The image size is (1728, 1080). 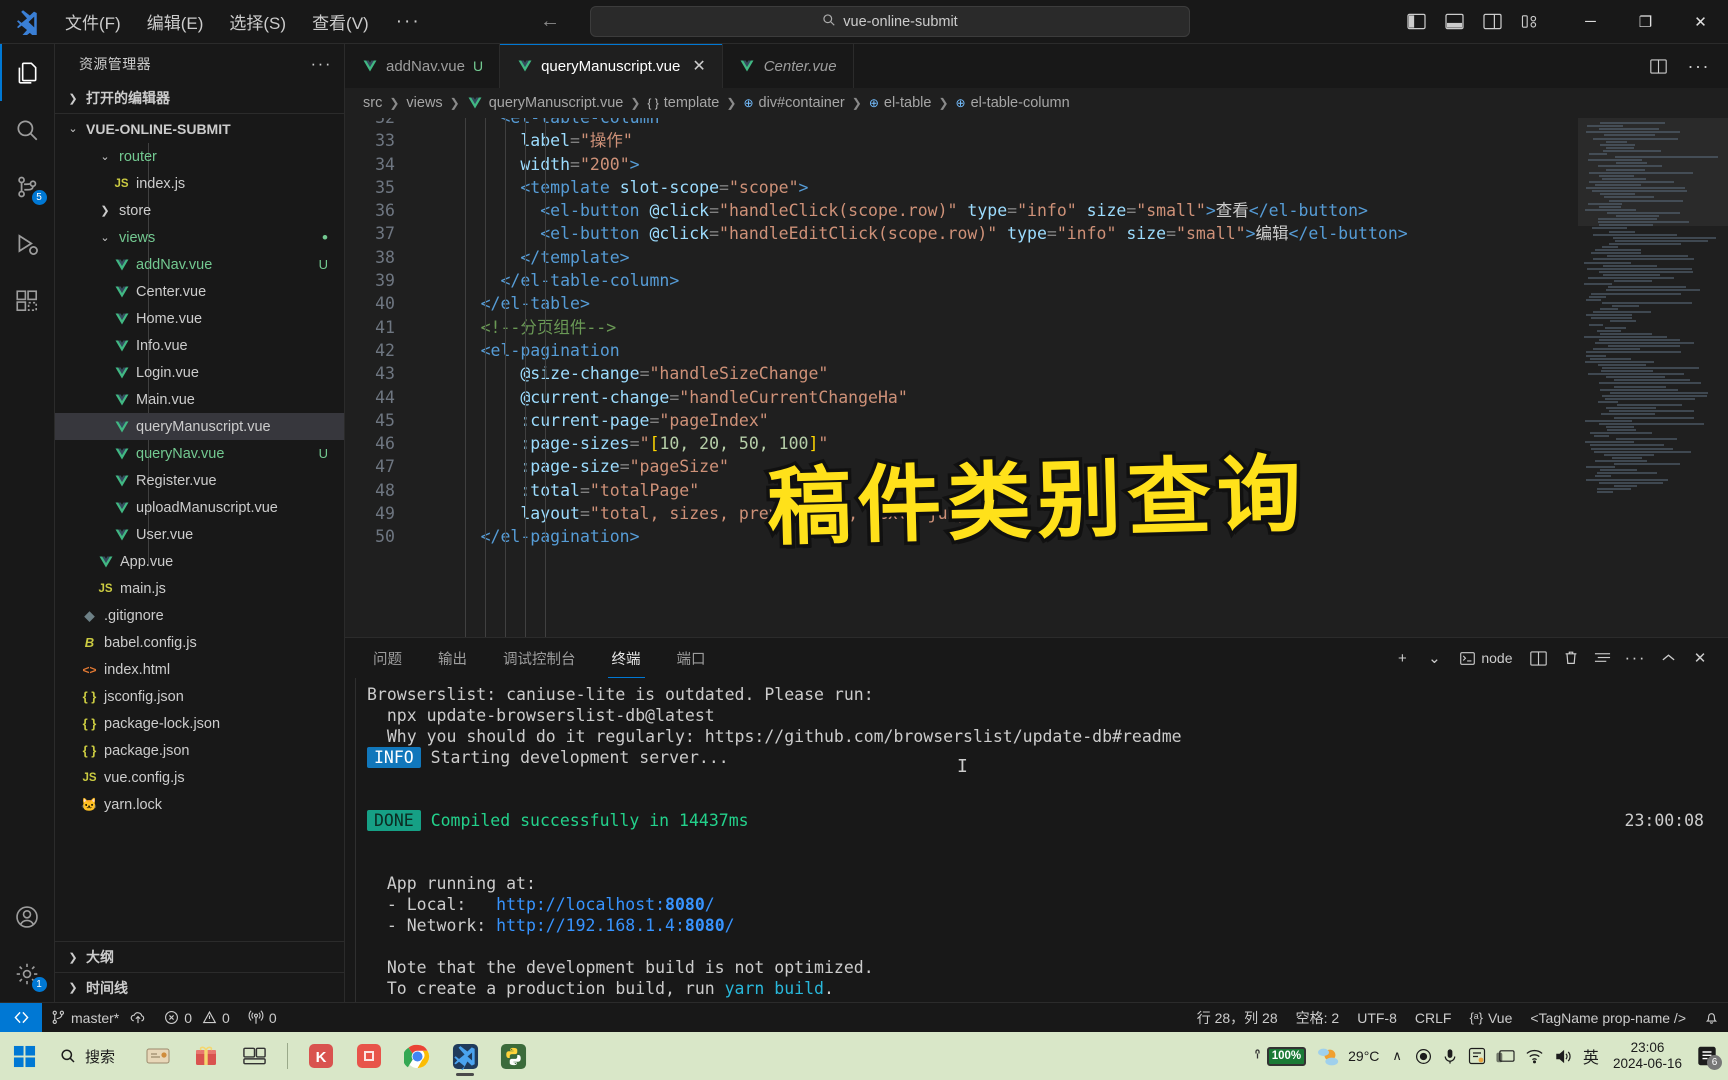 What do you see at coordinates (1486, 658) in the screenshot?
I see `terminal-shell-selector: node` at bounding box center [1486, 658].